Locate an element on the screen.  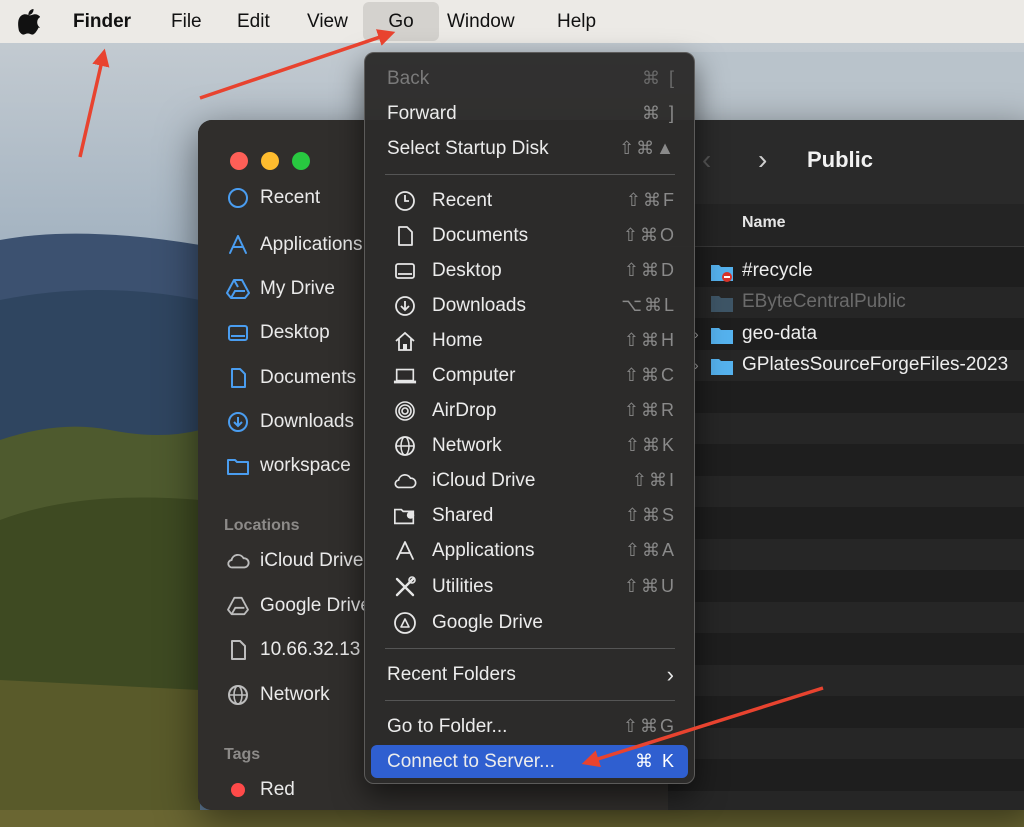
sidebar-item-label: Applications is located at coordinates (311, 244).